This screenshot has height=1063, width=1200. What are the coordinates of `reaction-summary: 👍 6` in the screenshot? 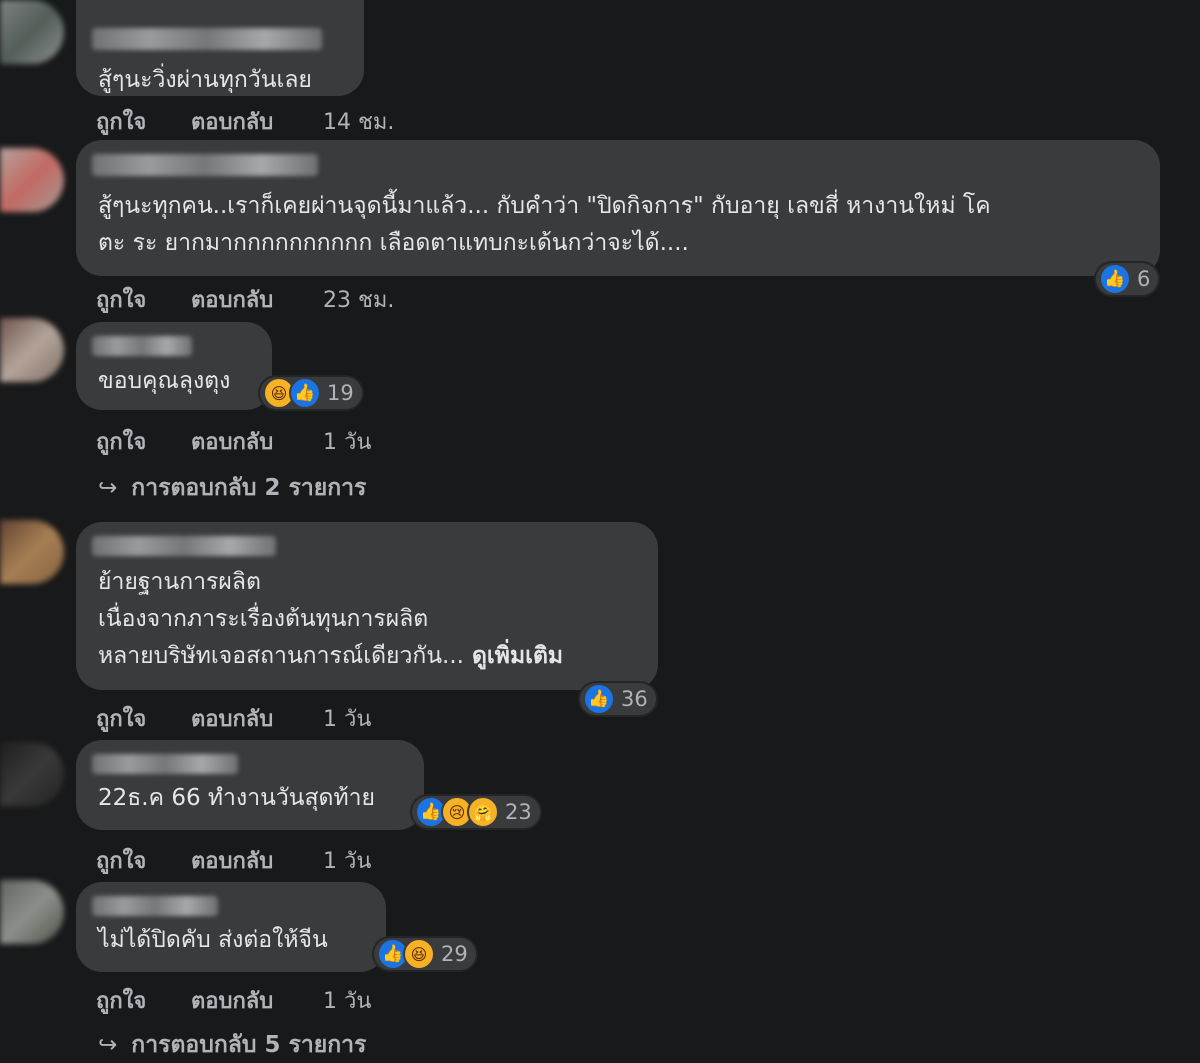 It's located at (1127, 279).